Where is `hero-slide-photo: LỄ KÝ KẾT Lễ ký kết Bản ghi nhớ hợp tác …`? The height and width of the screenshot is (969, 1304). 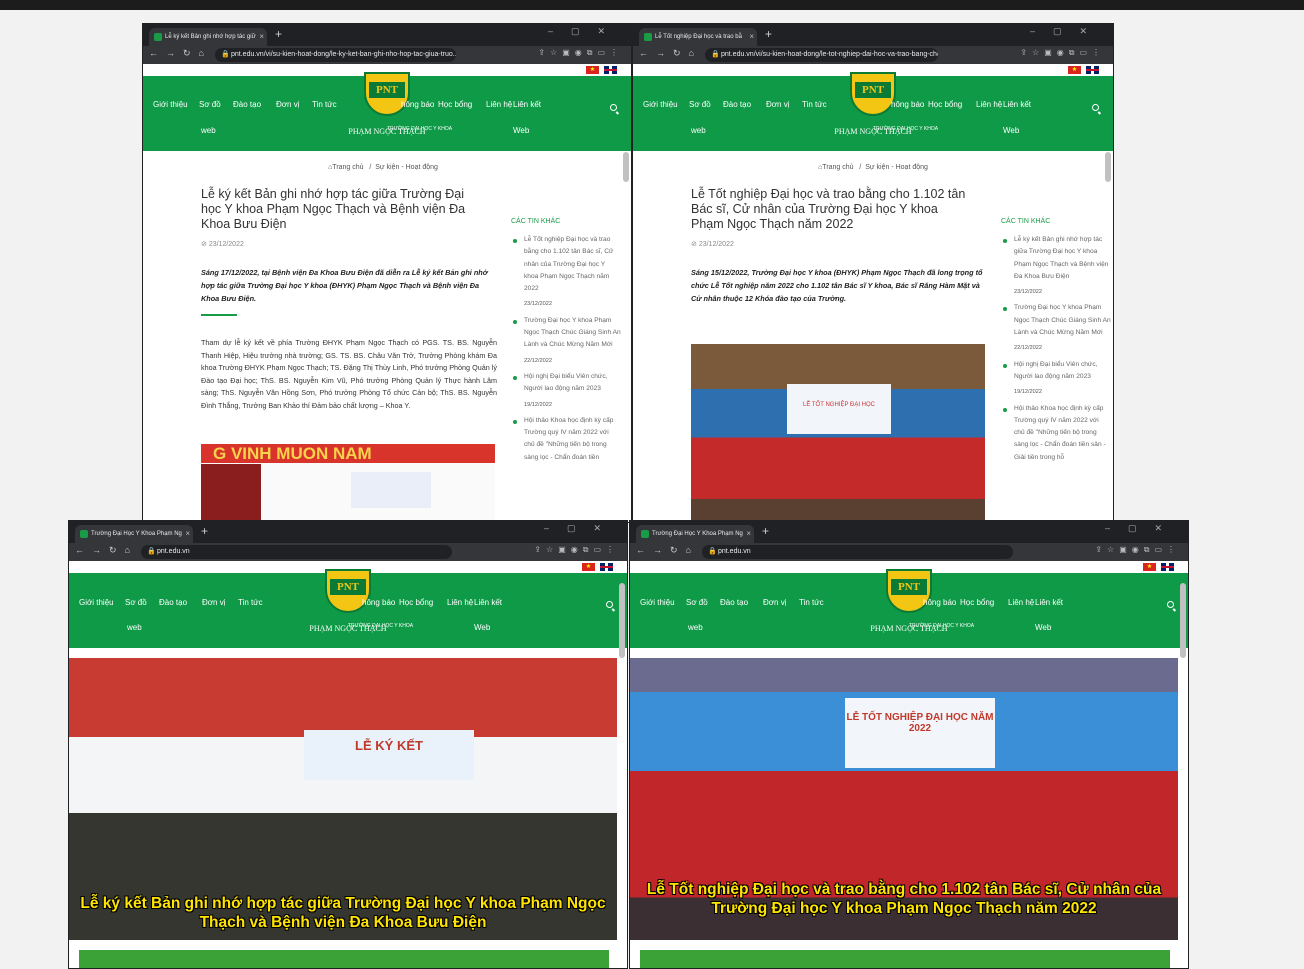 hero-slide-photo: LỄ KÝ KẾT Lễ ký kết Bản ghi nhớ hợp tác … is located at coordinates (343, 799).